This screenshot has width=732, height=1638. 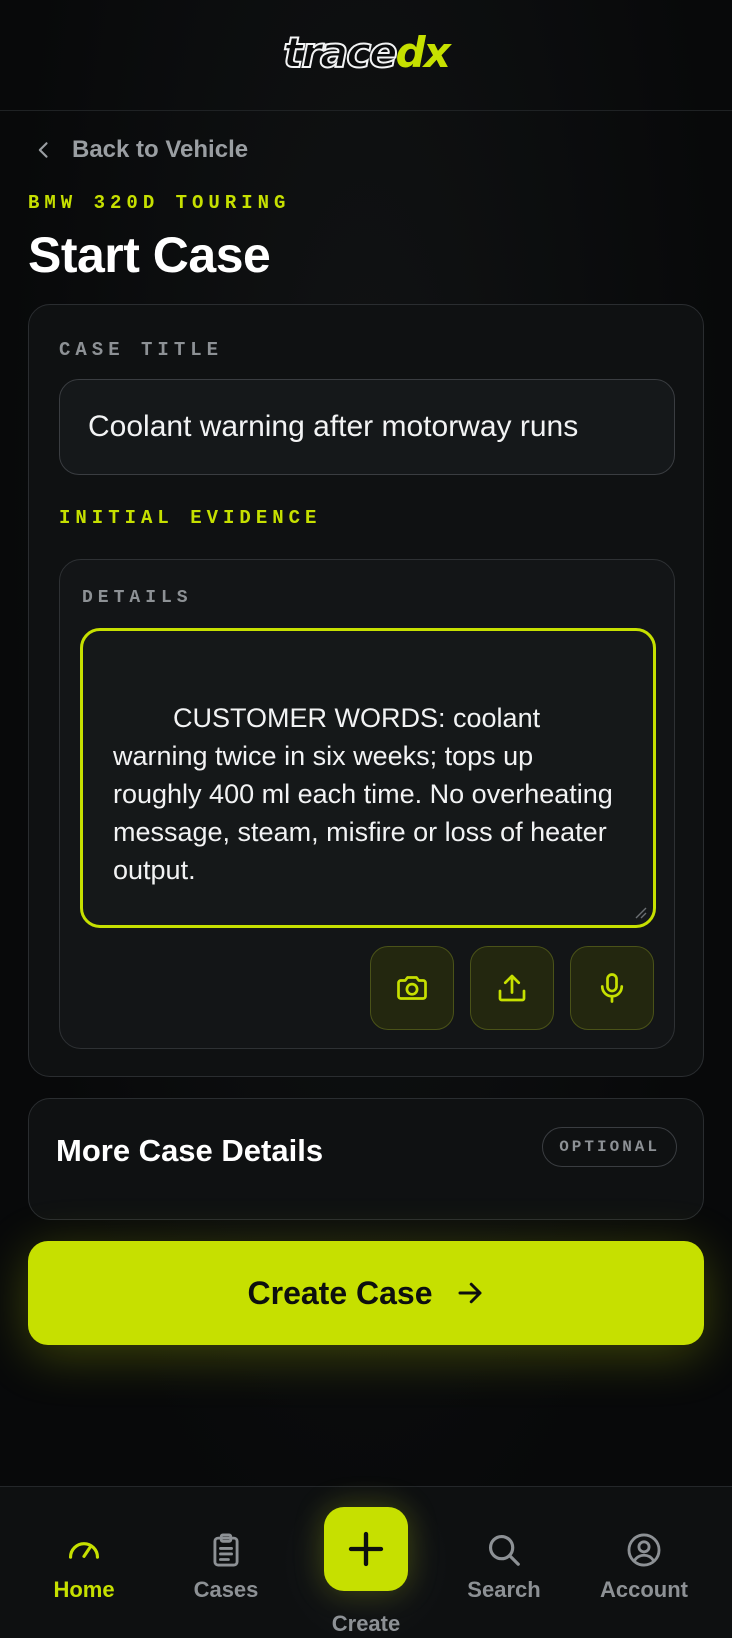 I want to click on nav-account: Account, so click(x=644, y=1545).